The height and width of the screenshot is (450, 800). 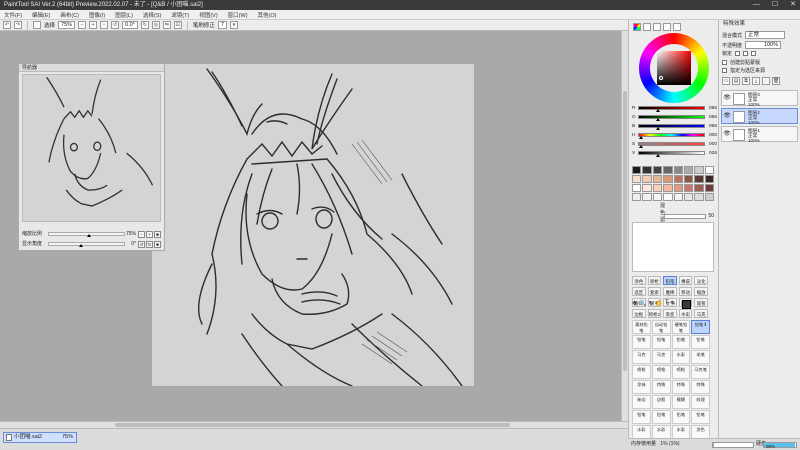 I want to click on saturation-value-square, so click(x=674, y=68).